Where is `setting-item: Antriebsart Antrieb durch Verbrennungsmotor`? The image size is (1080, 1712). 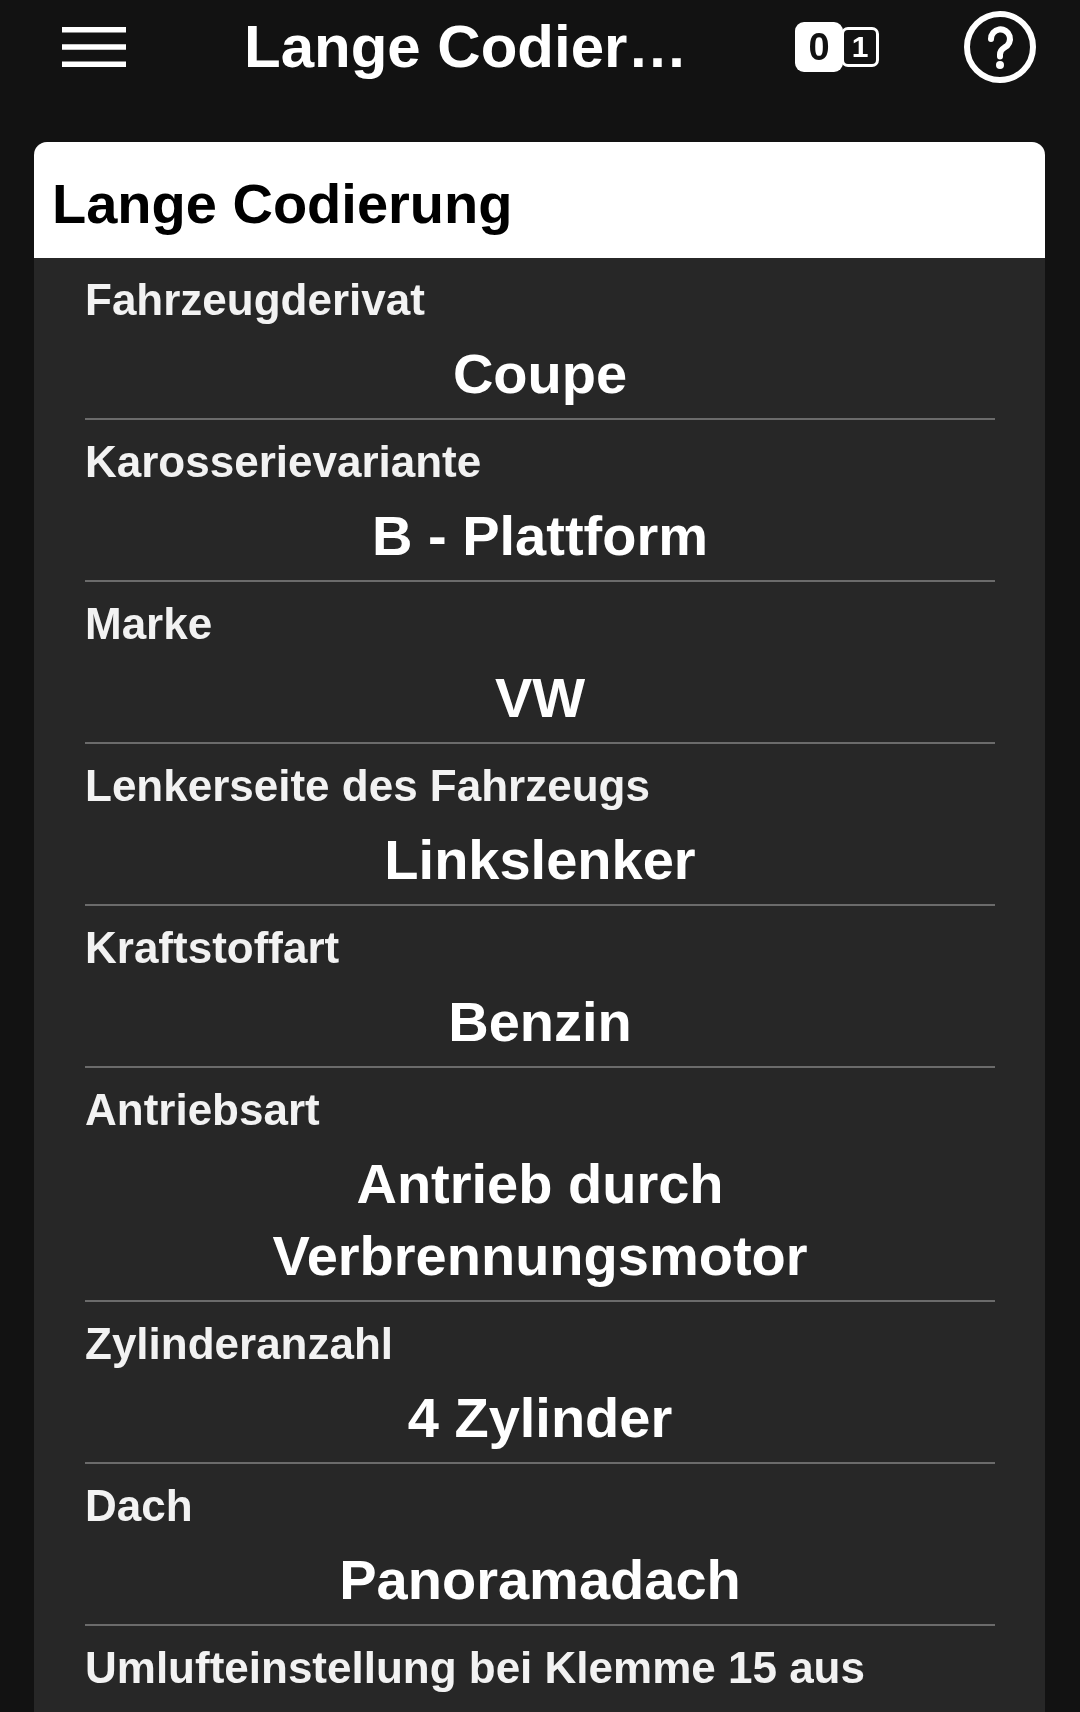 setting-item: Antriebsart Antrieb durch Verbrennungsmotor is located at coordinates (540, 1183).